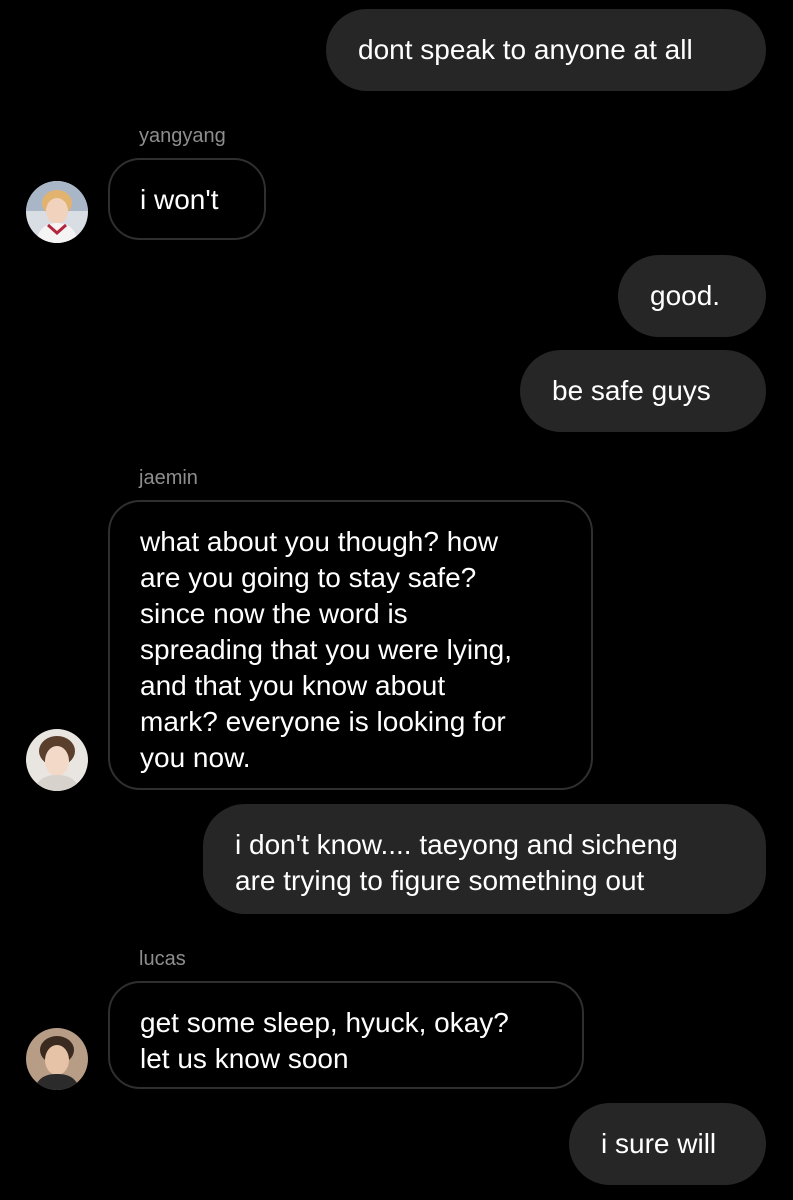 Image resolution: width=793 pixels, height=1200 pixels. What do you see at coordinates (667, 1144) in the screenshot?
I see `message-bubble-outgoing: i sure will` at bounding box center [667, 1144].